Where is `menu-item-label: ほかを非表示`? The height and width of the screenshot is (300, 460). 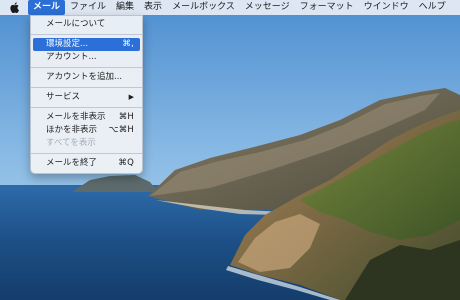
menu-item-label: ほかを非表示 is located at coordinates (72, 130).